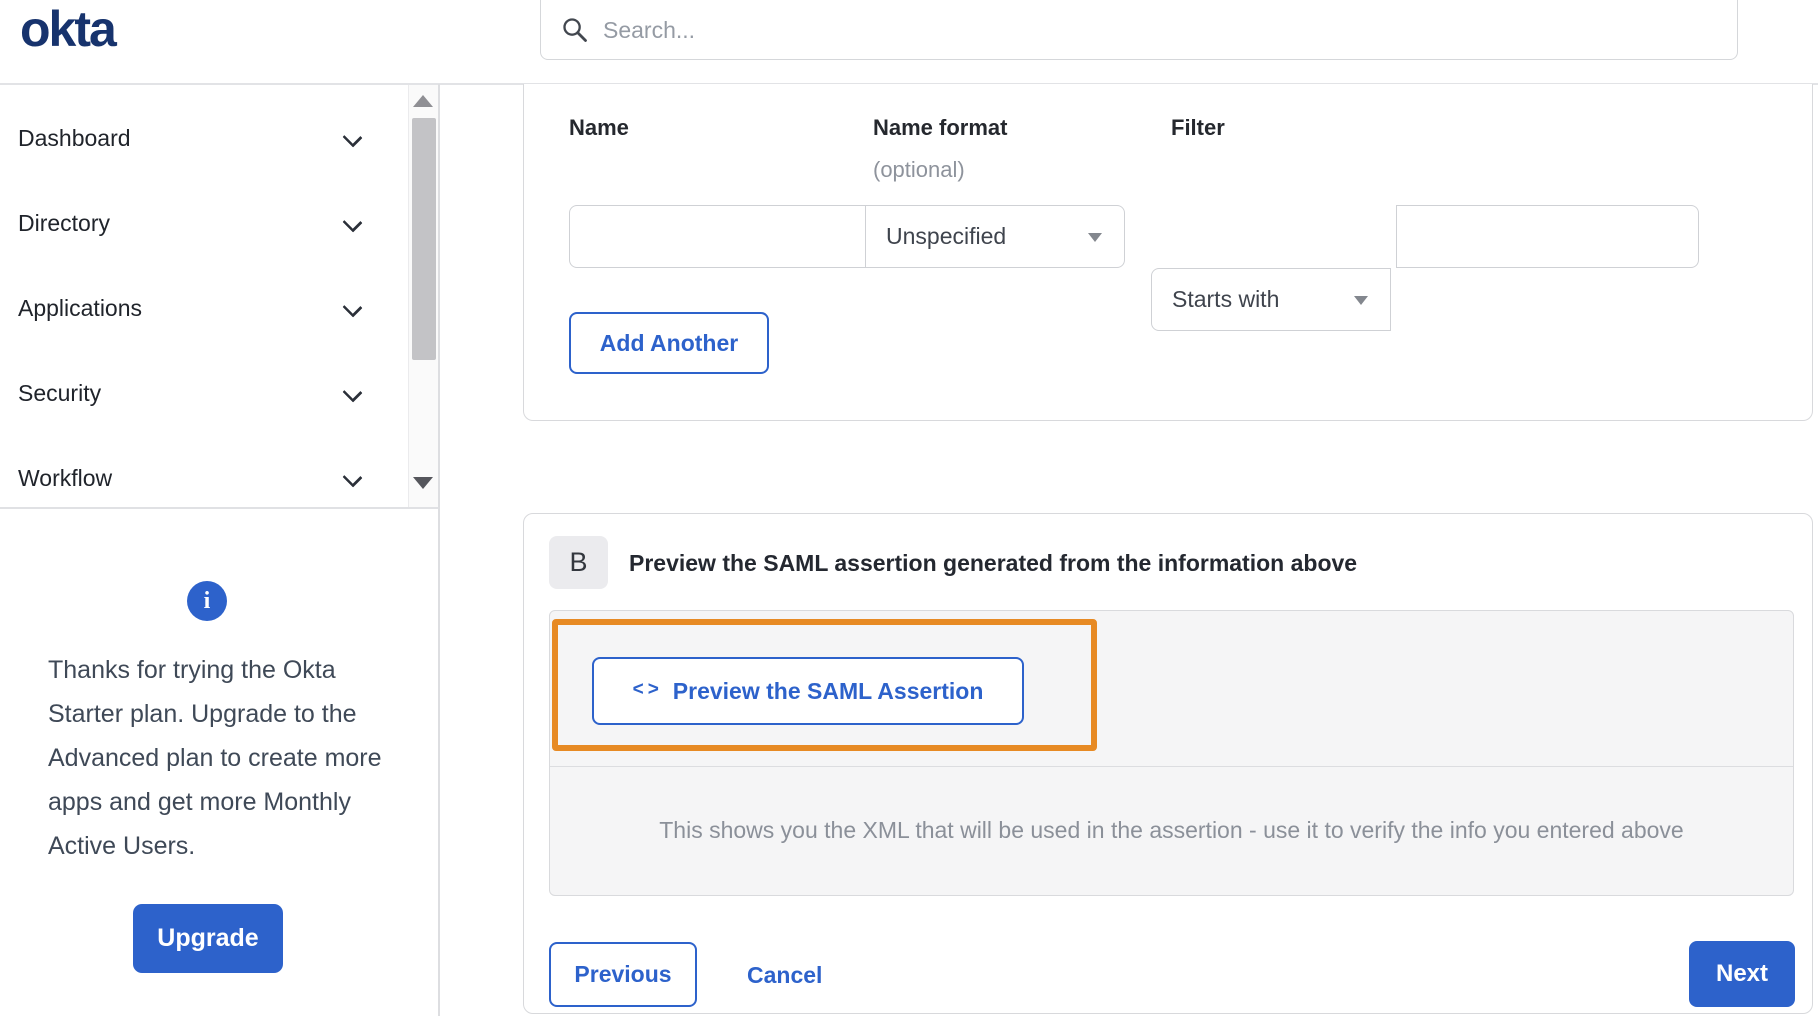 The height and width of the screenshot is (1016, 1818). What do you see at coordinates (68, 29) in the screenshot?
I see `okta-logo: okta` at bounding box center [68, 29].